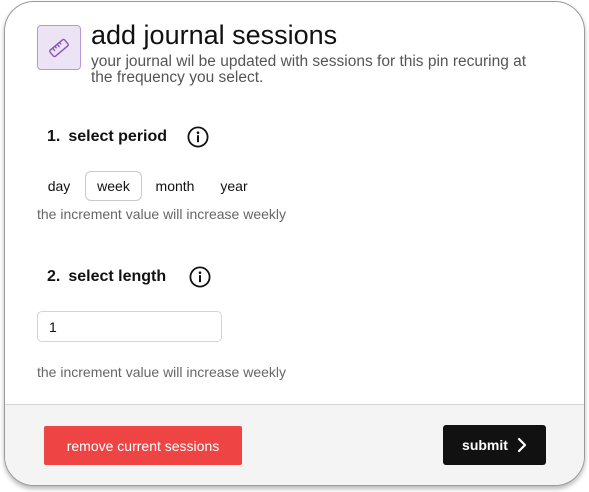 The width and height of the screenshot is (589, 492). What do you see at coordinates (143, 445) in the screenshot?
I see `remove-sessions-button: remove current sessions` at bounding box center [143, 445].